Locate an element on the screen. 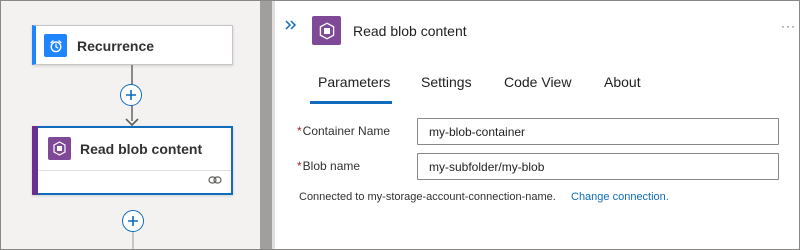 Image resolution: width=800 pixels, height=250 pixels. read-blob-action-card: Read blob content is located at coordinates (132, 160).